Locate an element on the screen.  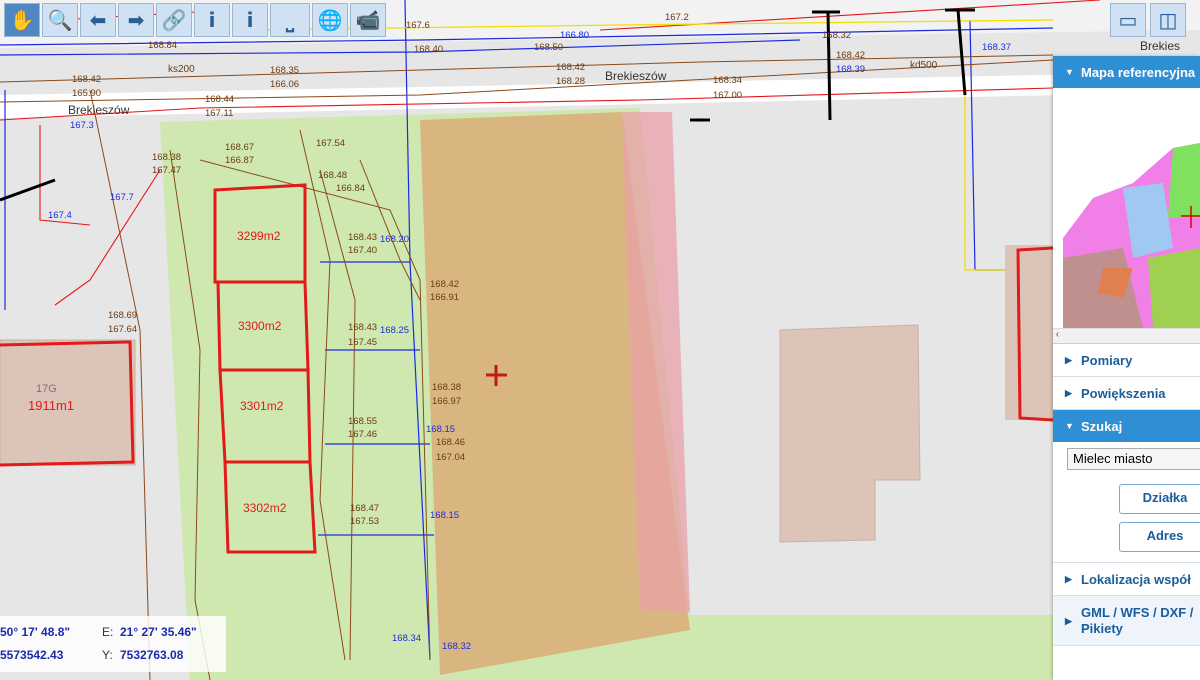
reference-map: ‹ is located at coordinates (1126, 216).